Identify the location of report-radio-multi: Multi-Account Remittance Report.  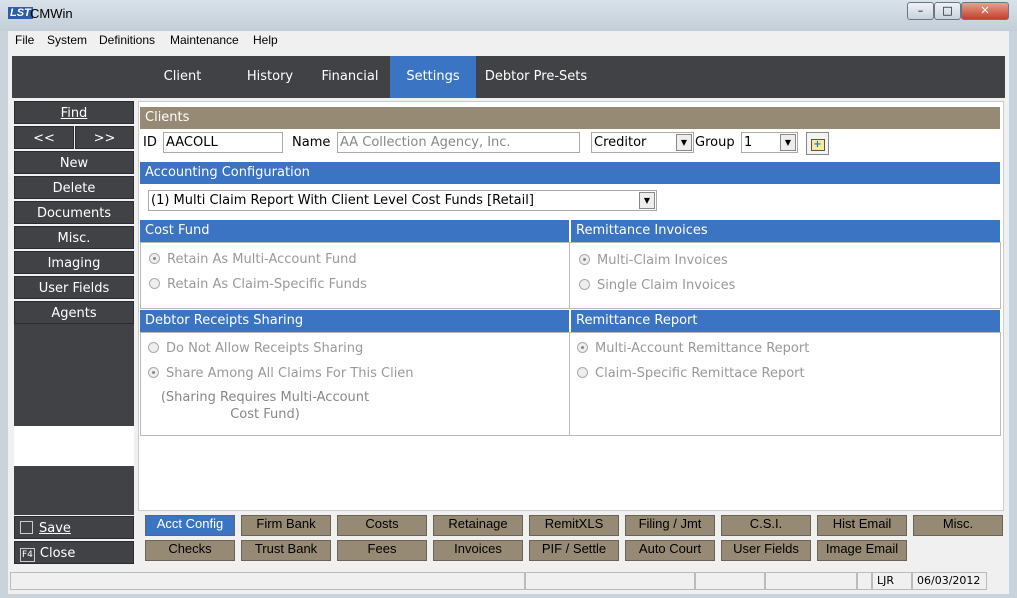
(693, 348).